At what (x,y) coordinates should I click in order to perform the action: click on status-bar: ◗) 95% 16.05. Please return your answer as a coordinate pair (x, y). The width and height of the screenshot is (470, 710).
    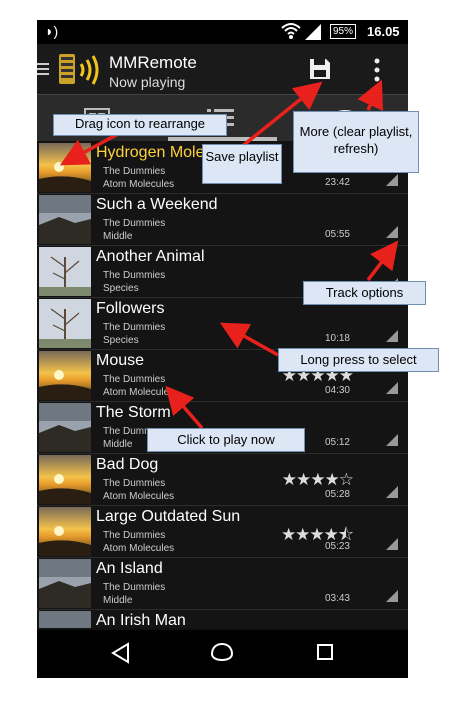
    Looking at the image, I should click on (222, 32).